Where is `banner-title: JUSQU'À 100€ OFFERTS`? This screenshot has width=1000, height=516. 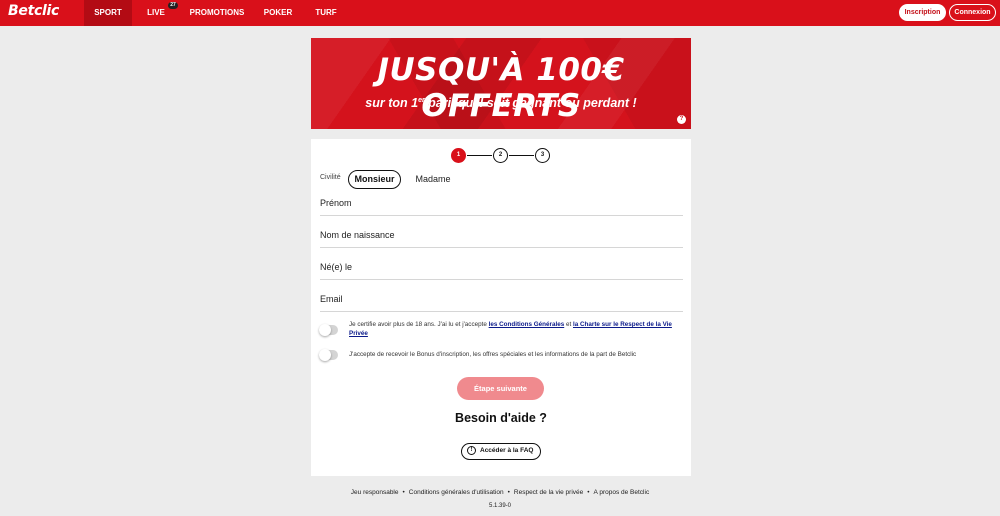
banner-title: JUSQU'À 100€ OFFERTS is located at coordinates (501, 88).